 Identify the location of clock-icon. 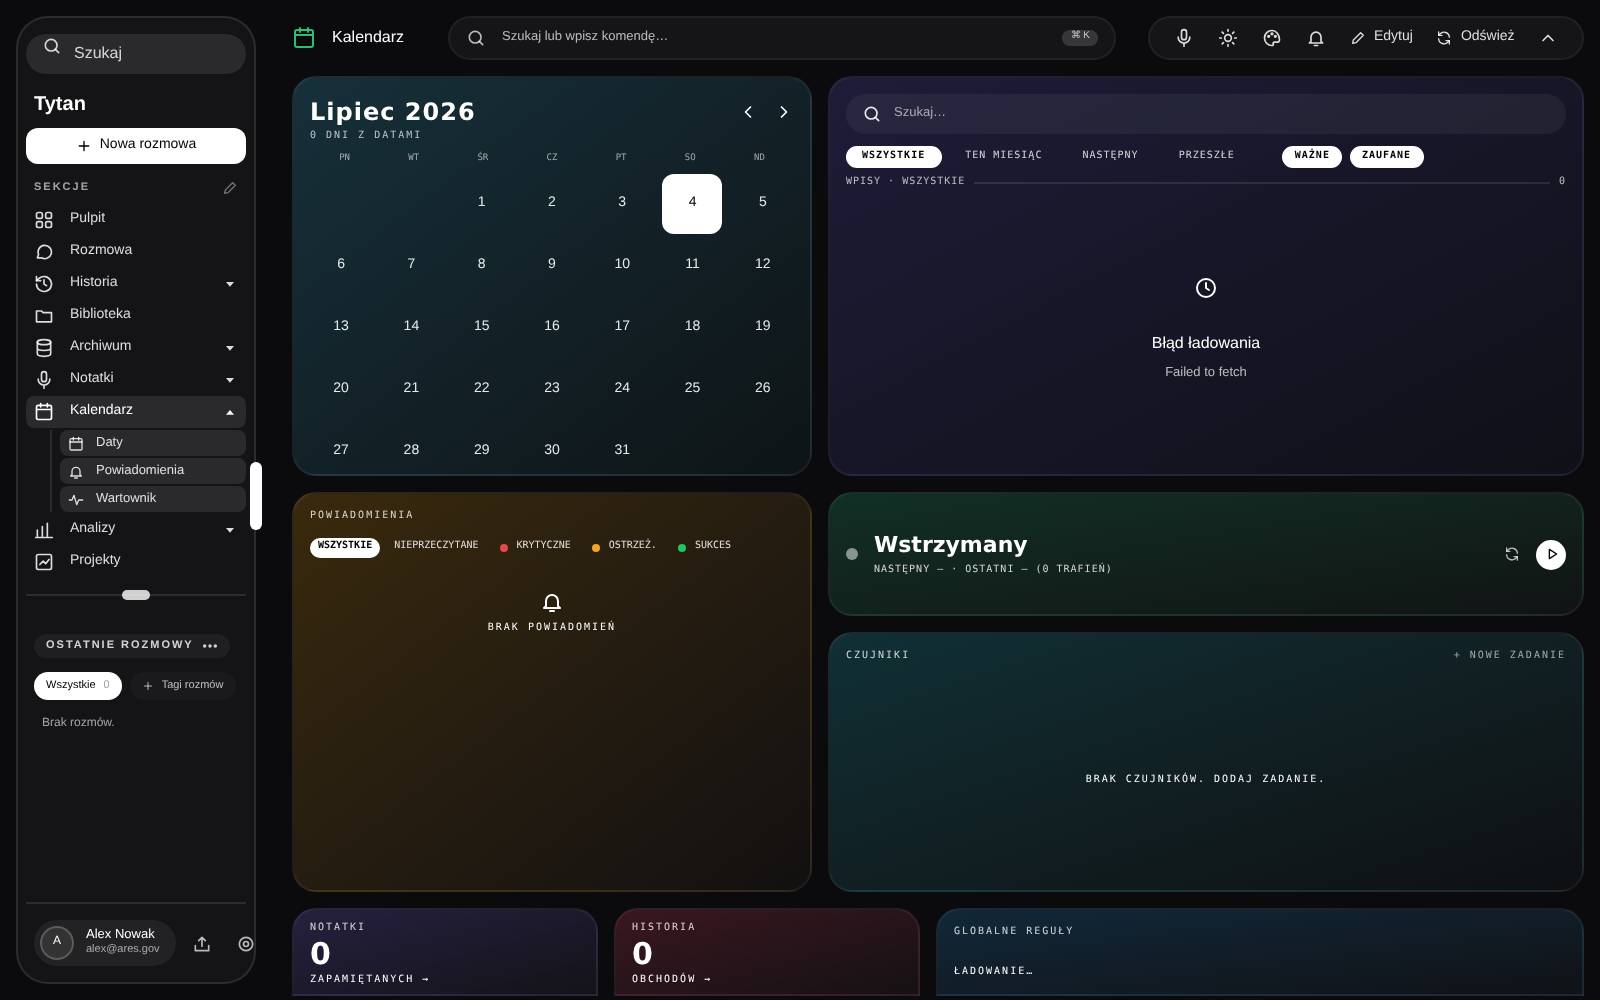
(1206, 287).